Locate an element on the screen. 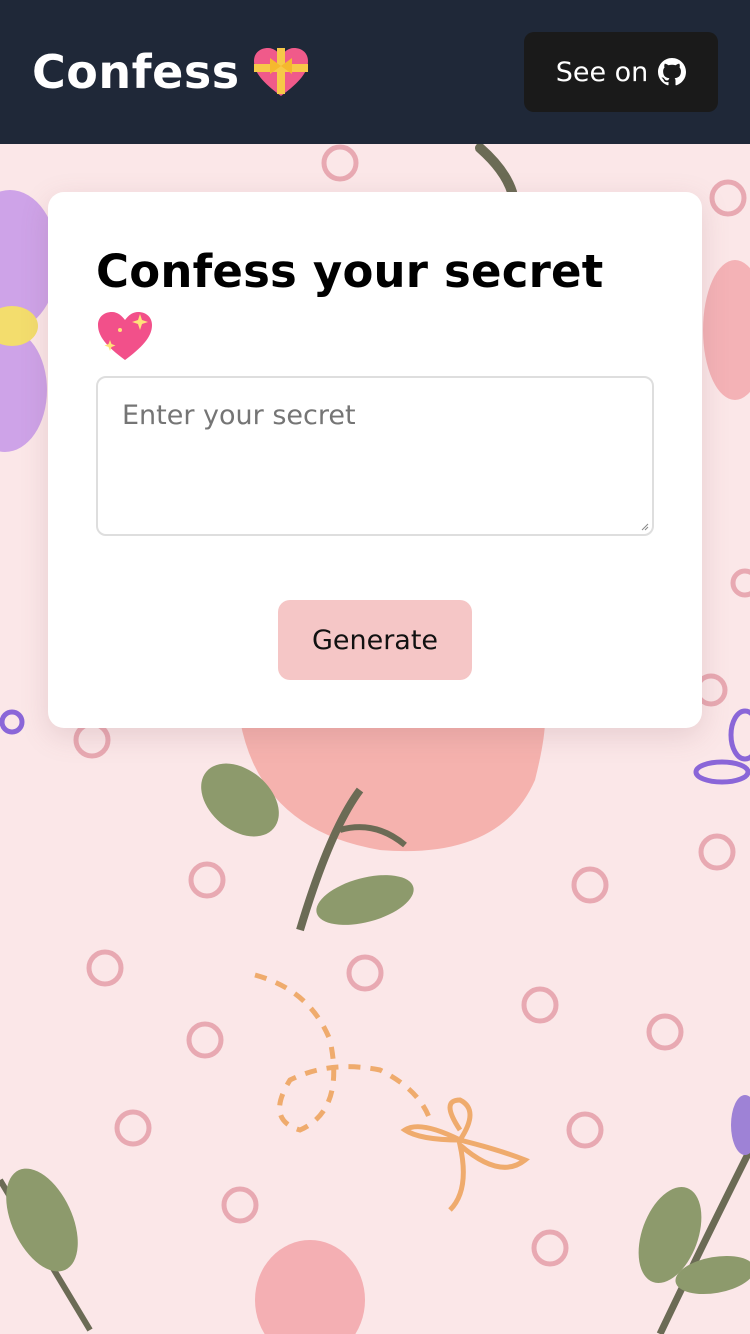 The width and height of the screenshot is (750, 1334). resize-handle-icon is located at coordinates (645, 527).